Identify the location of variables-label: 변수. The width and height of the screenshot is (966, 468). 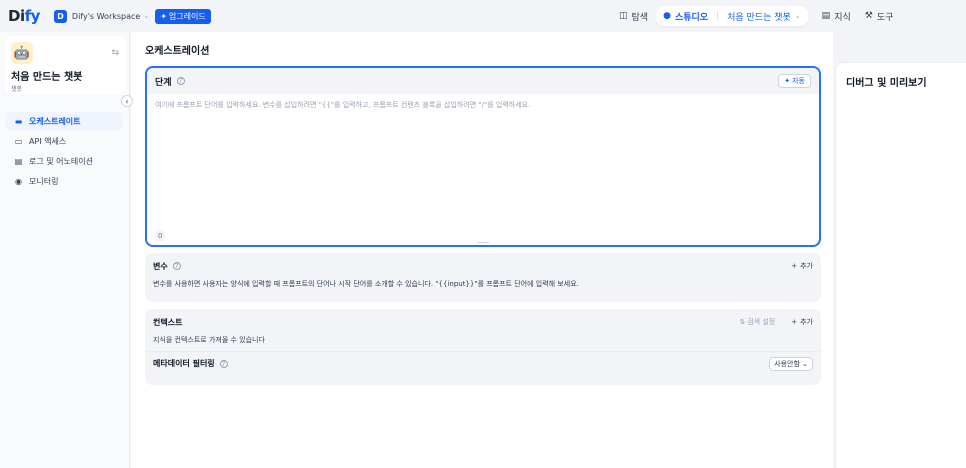
(160, 266).